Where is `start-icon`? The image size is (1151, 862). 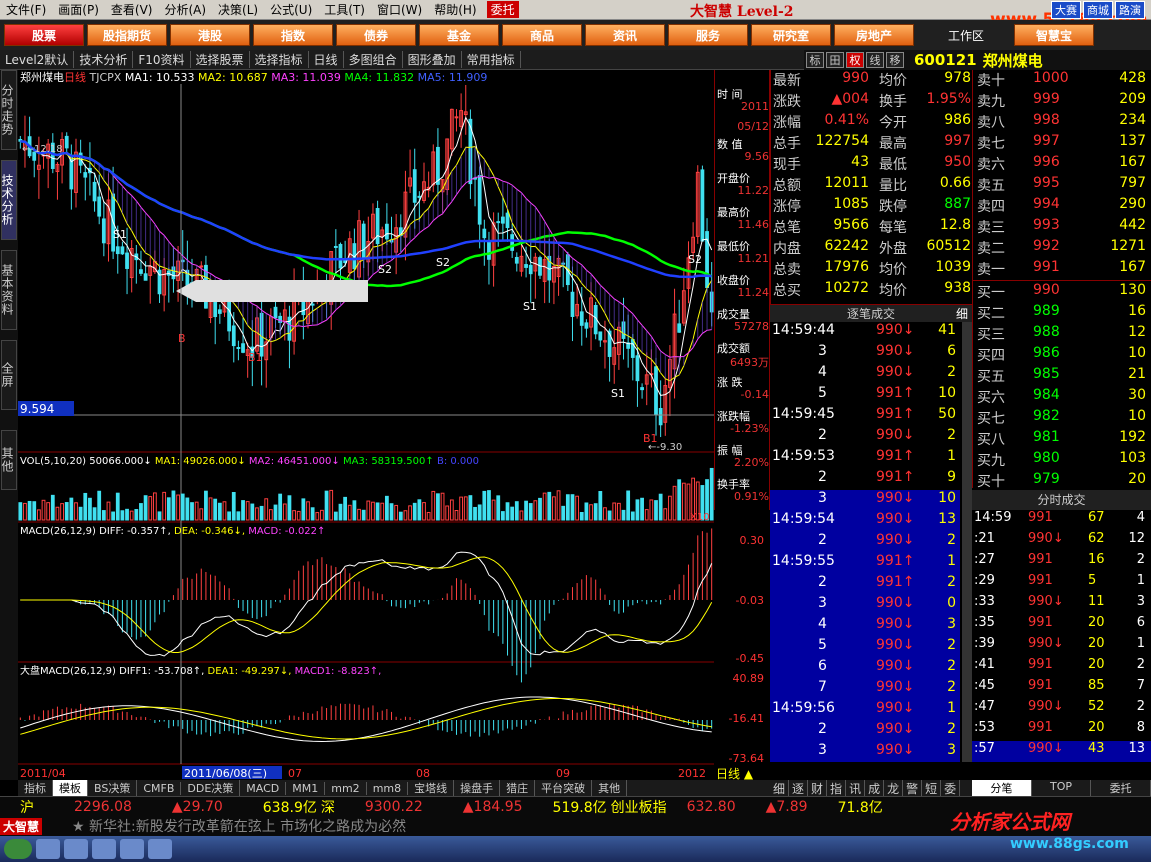
start-icon is located at coordinates (18, 849).